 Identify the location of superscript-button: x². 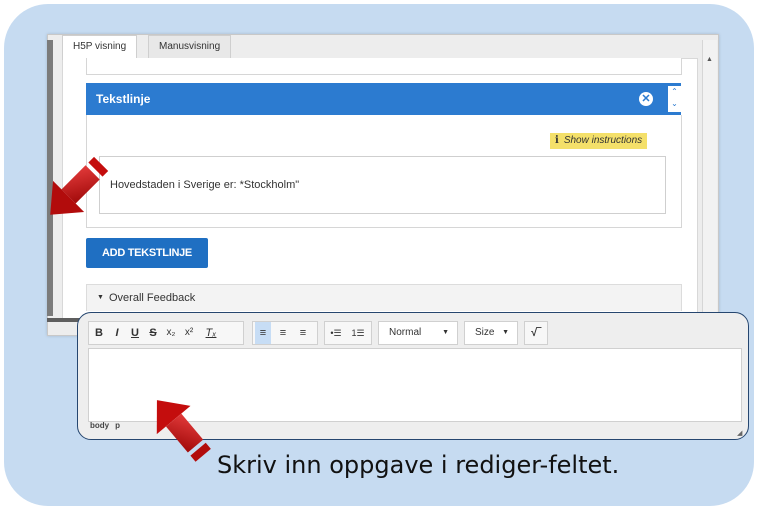
(189, 333).